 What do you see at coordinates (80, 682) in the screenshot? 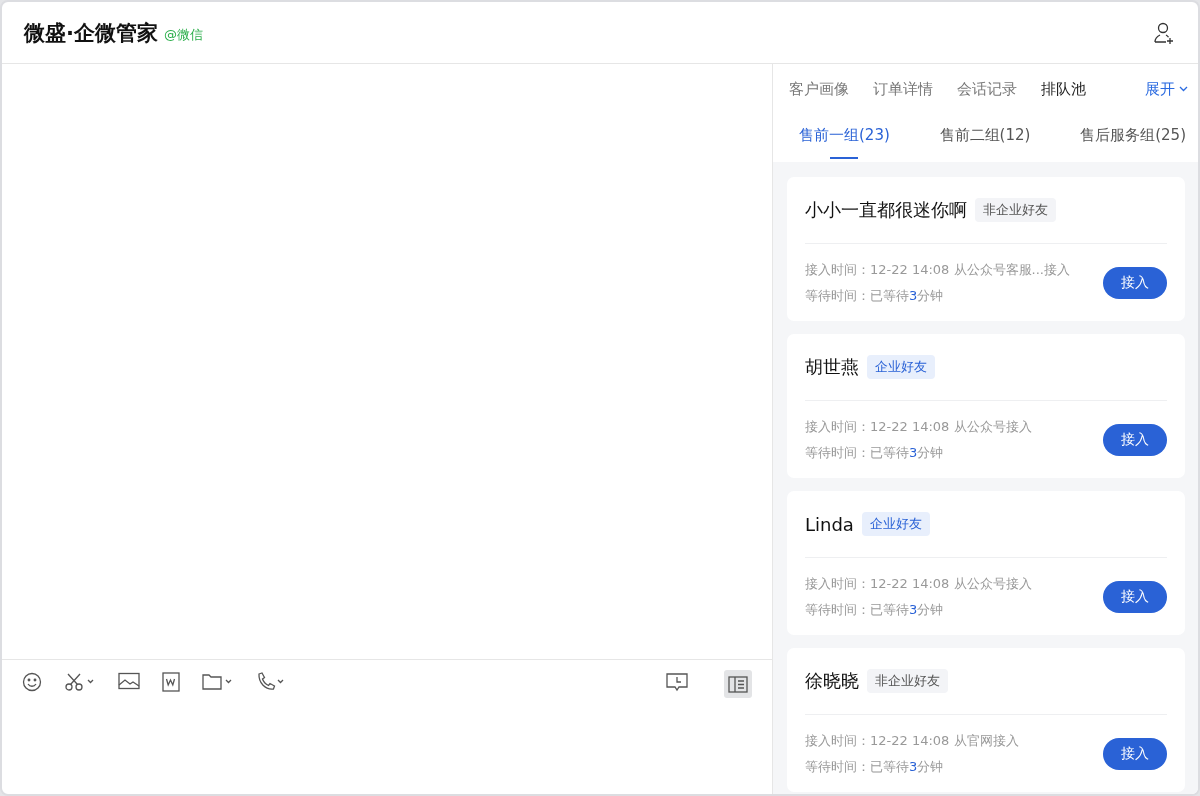
I see `scissors-icon` at bounding box center [80, 682].